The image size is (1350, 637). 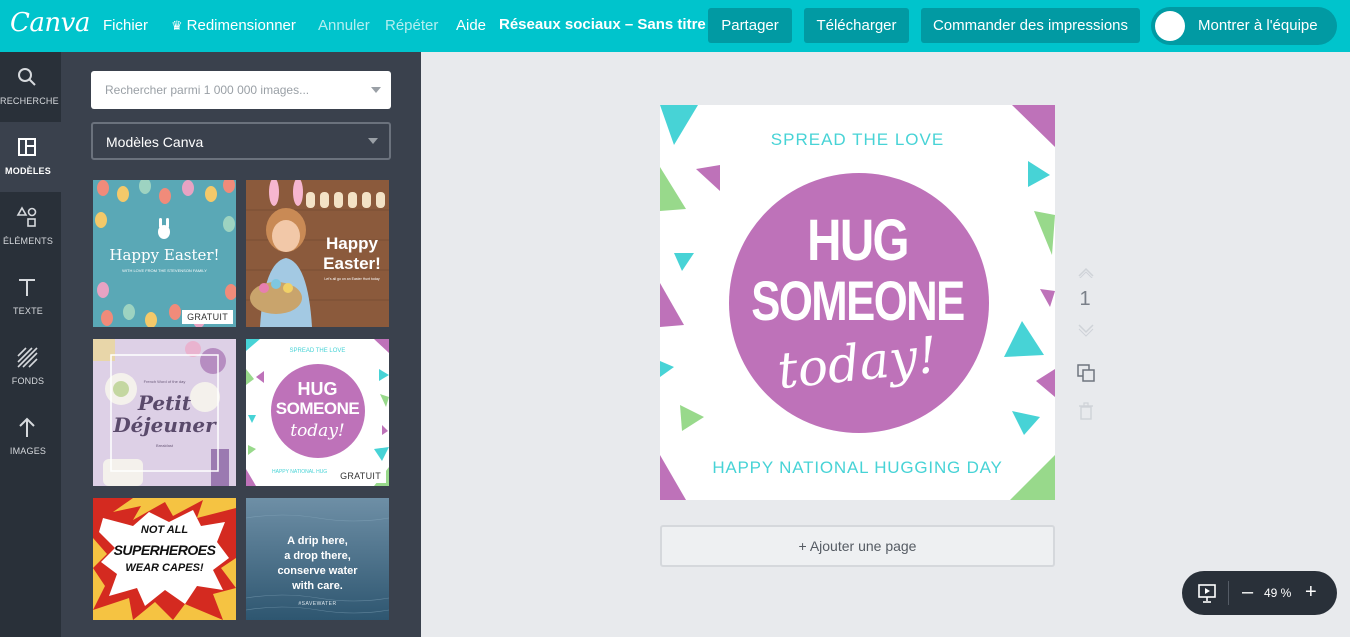 What do you see at coordinates (164, 425) in the screenshot?
I see `petit-dejeuner-title-2: Déjeuner` at bounding box center [164, 425].